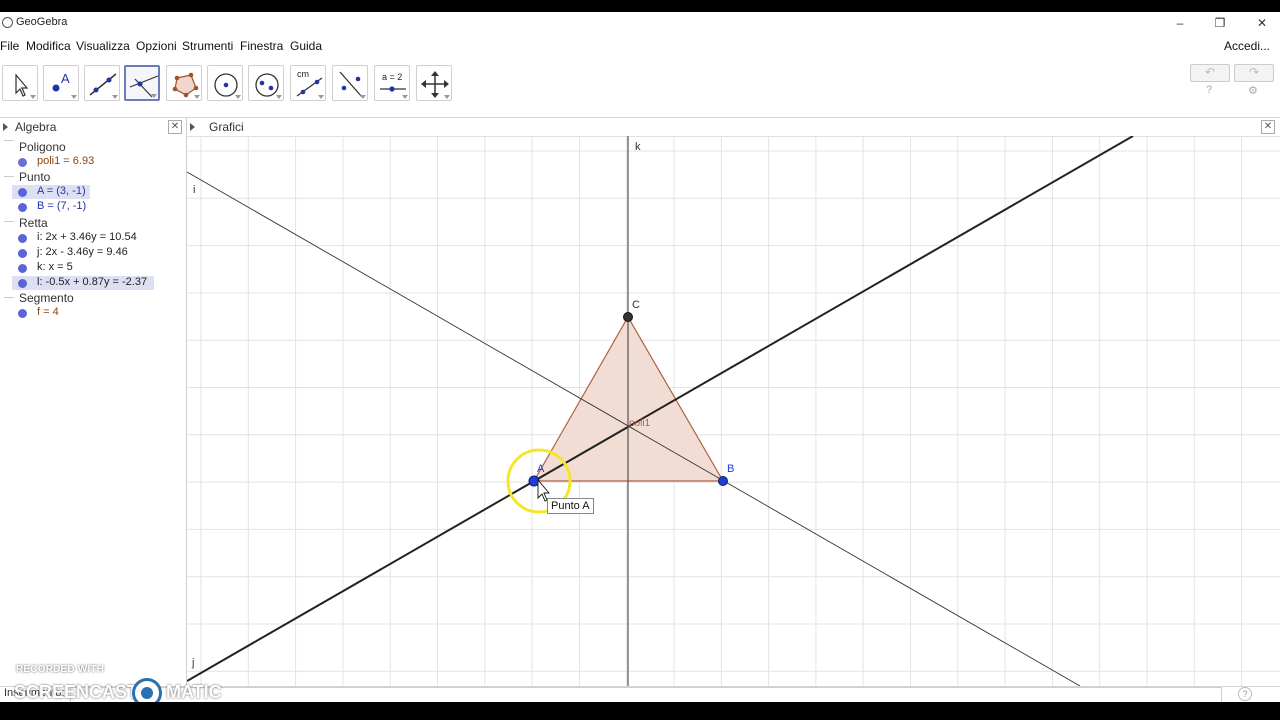 This screenshot has width=1280, height=720. What do you see at coordinates (82, 268) in the screenshot?
I see `algebra-item-line-k: k: x = 5` at bounding box center [82, 268].